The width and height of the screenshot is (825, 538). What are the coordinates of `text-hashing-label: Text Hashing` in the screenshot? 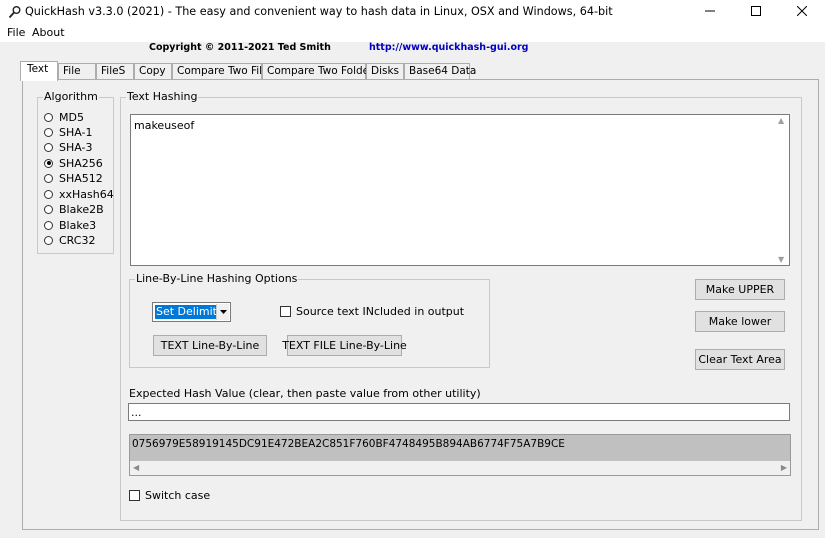 It's located at (162, 96).